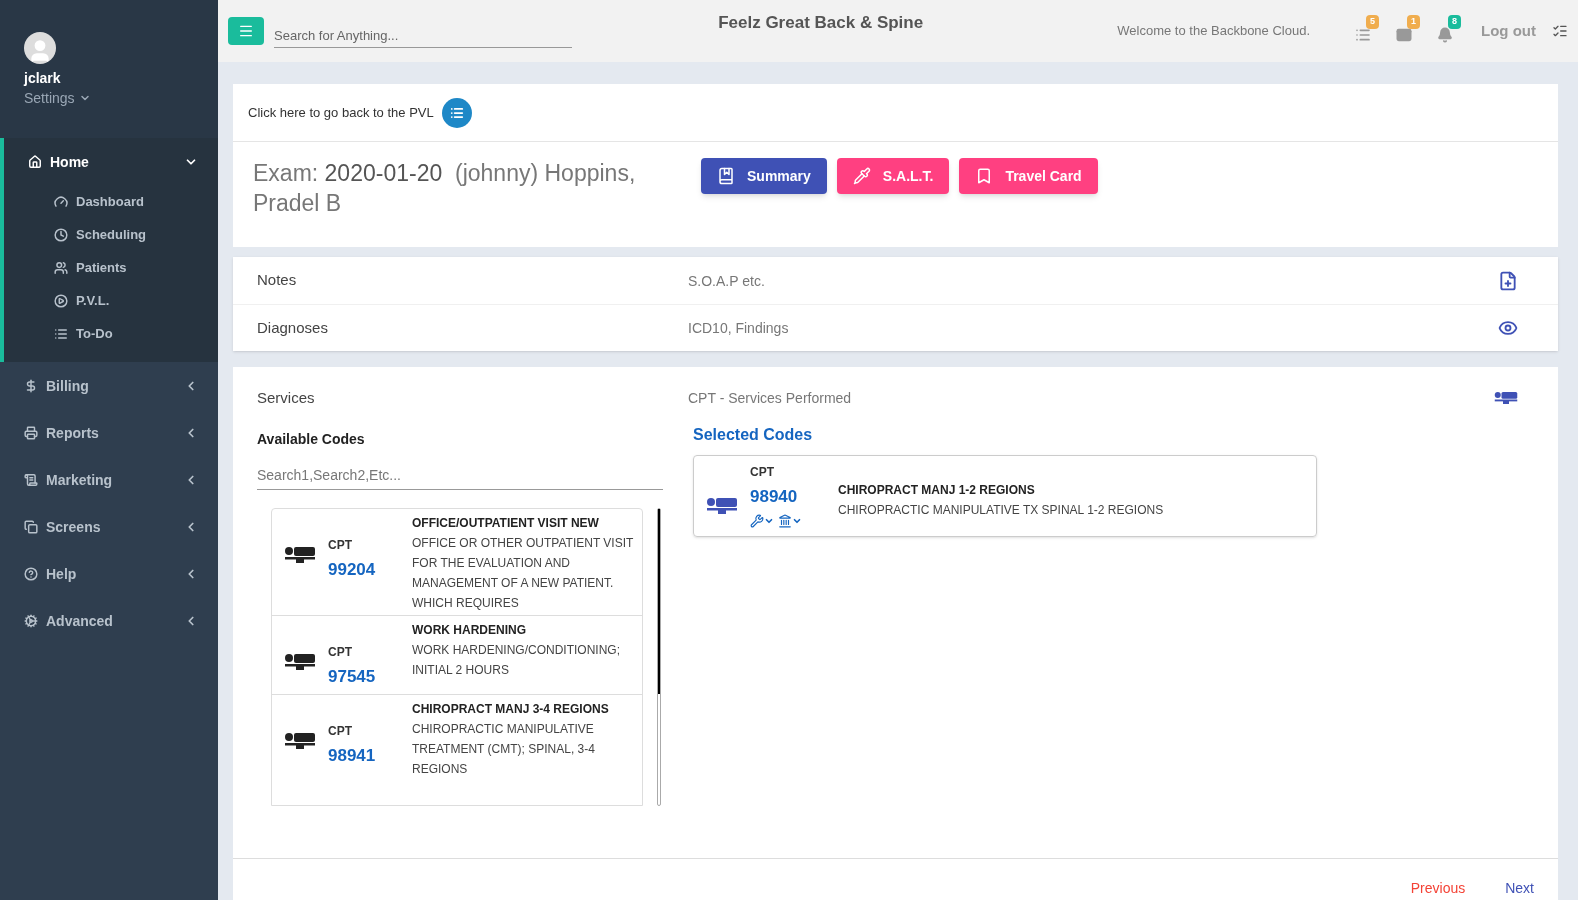 This screenshot has width=1578, height=900. I want to click on selected-code-card: CPT 98940 CHIROPRACT MANJ 1-2 REGIONS CHIROPRACTIC MANIPULATIVE TX SPINAL 1-2 REGIONS, so click(1005, 496).